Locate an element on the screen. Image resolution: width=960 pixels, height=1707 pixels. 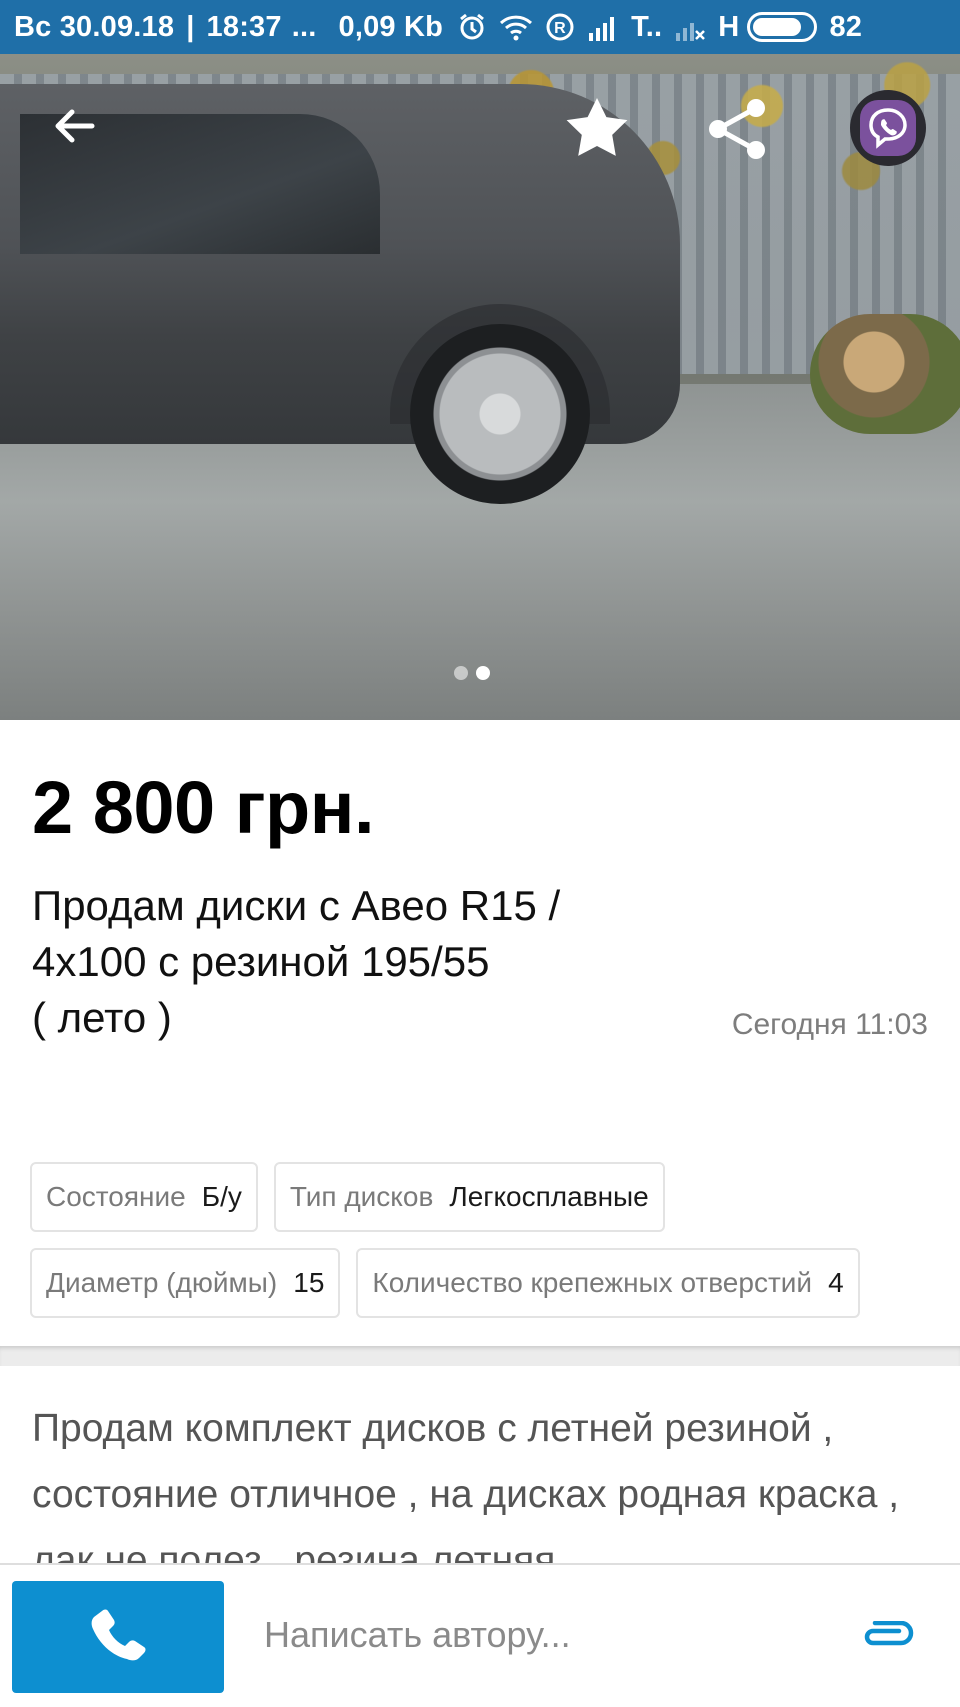
param-value: 15 is located at coordinates (309, 1282).